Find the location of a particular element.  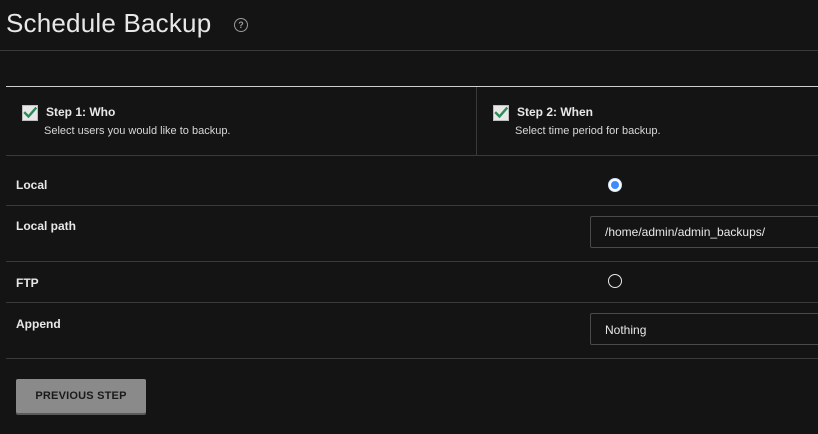

append-label: Append is located at coordinates (38, 324).